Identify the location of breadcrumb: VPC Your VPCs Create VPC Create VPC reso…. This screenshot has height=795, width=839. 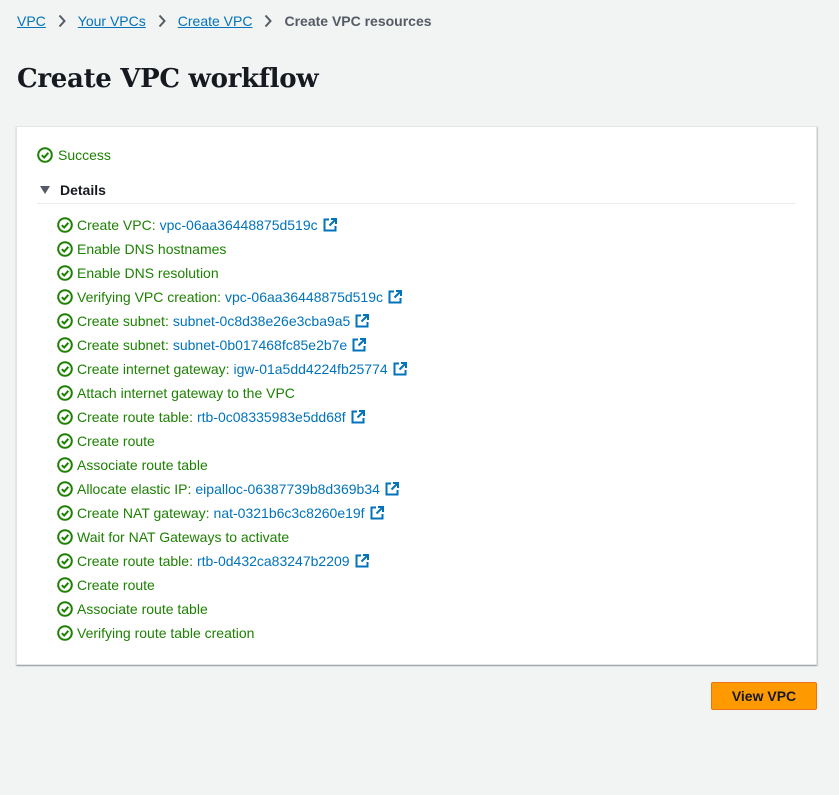
(224, 21).